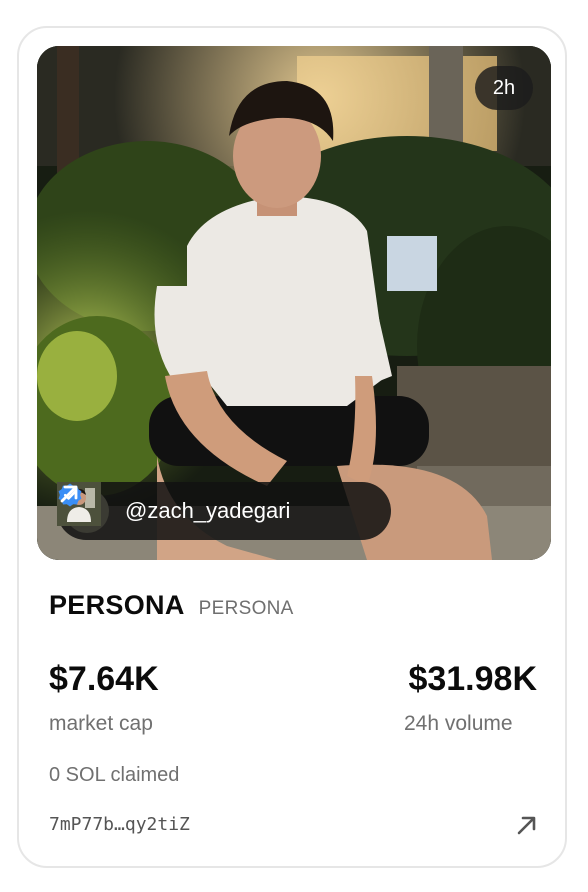 The width and height of the screenshot is (588, 892). I want to click on token-symbol: PERSONA, so click(246, 608).